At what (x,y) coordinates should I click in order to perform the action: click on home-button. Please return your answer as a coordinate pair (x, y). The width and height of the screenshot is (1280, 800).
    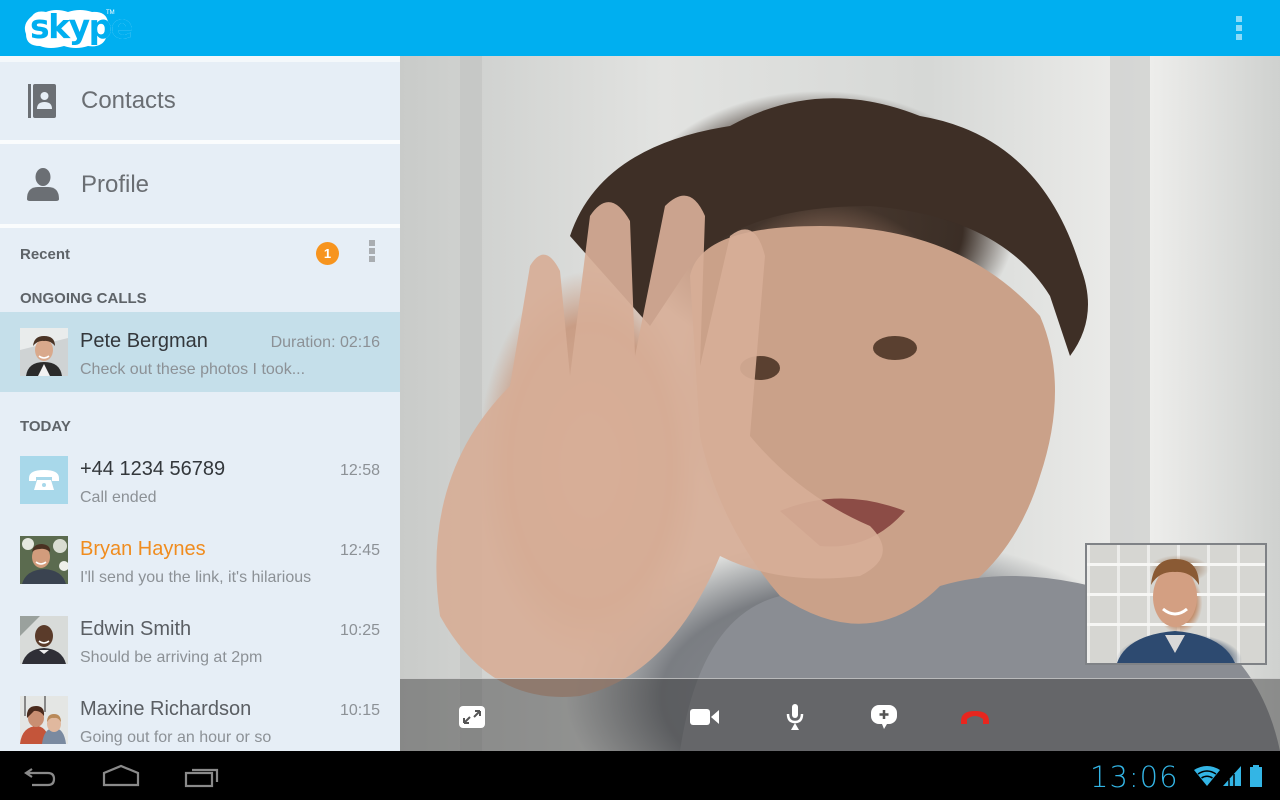
    Looking at the image, I should click on (121, 776).